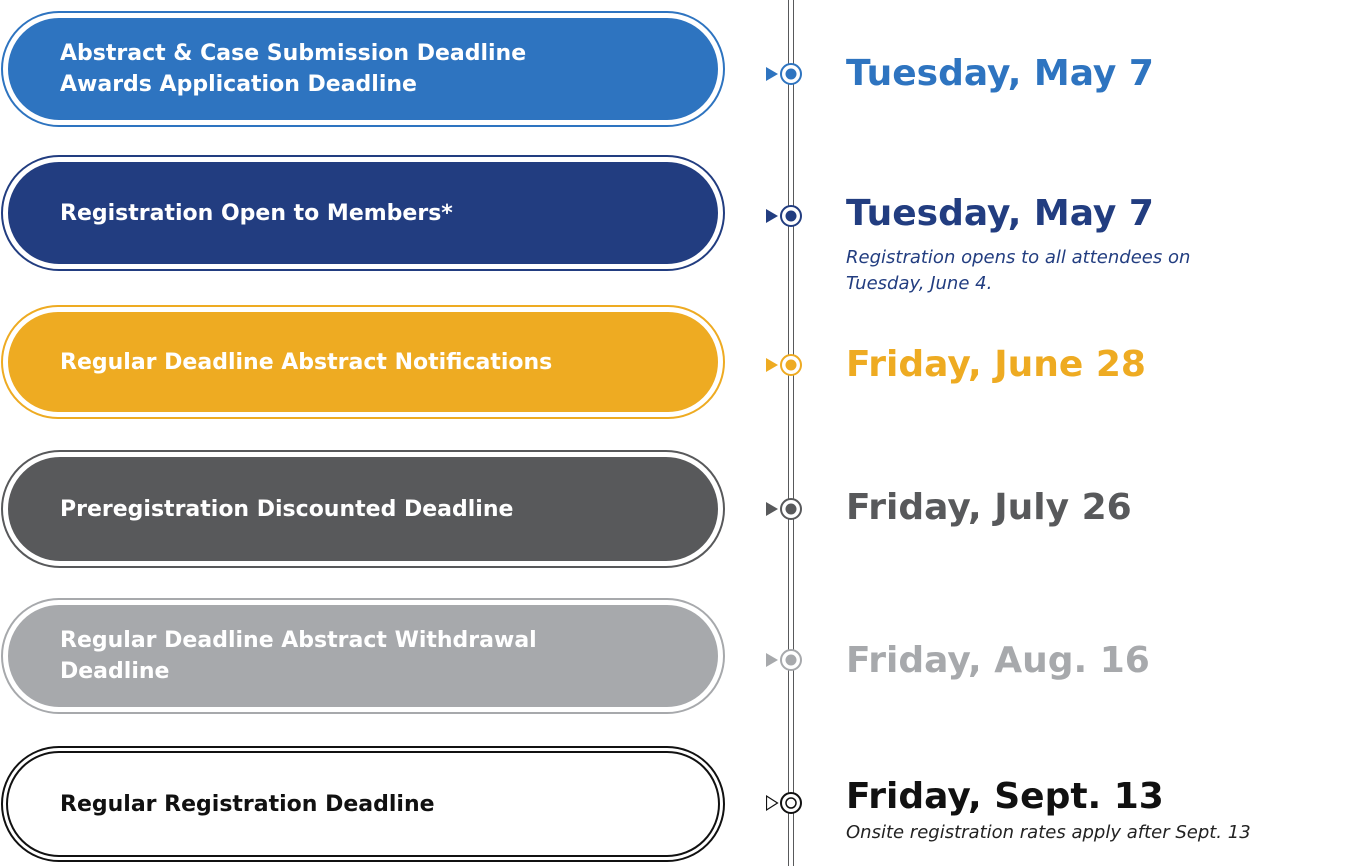 This screenshot has height=866, width=1369. What do you see at coordinates (247, 804) in the screenshot?
I see `milestone-label: Regular Registration Deadline` at bounding box center [247, 804].